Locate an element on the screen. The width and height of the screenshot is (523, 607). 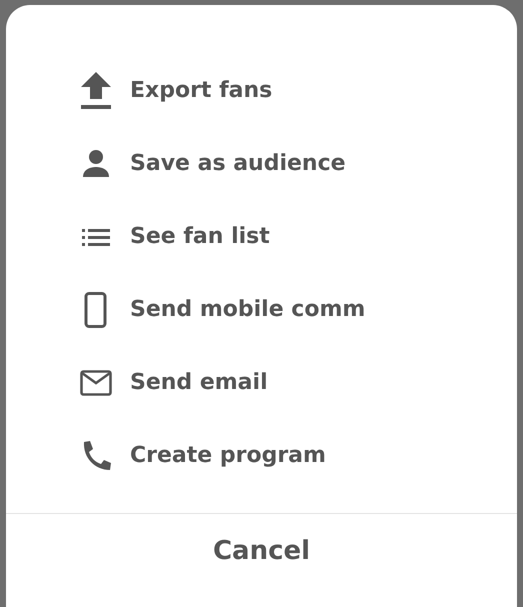
person-icon is located at coordinates (96, 163).